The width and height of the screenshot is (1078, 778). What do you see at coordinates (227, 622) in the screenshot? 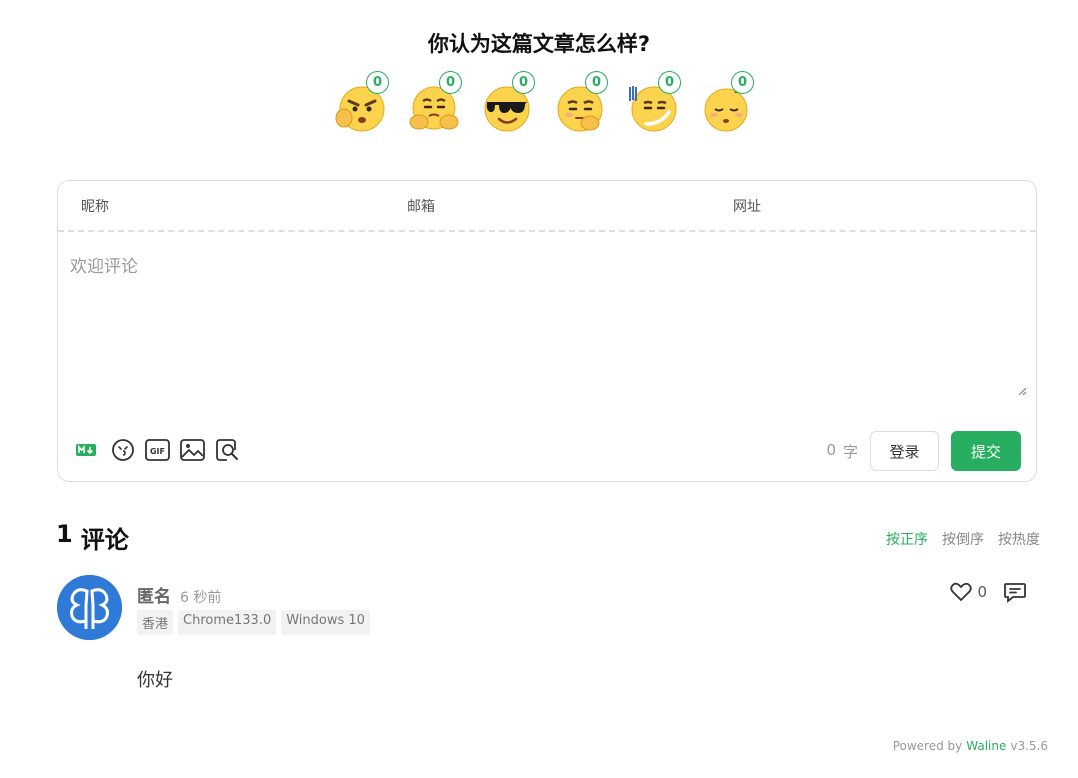
I see `browser-tag: Chrome133.0` at bounding box center [227, 622].